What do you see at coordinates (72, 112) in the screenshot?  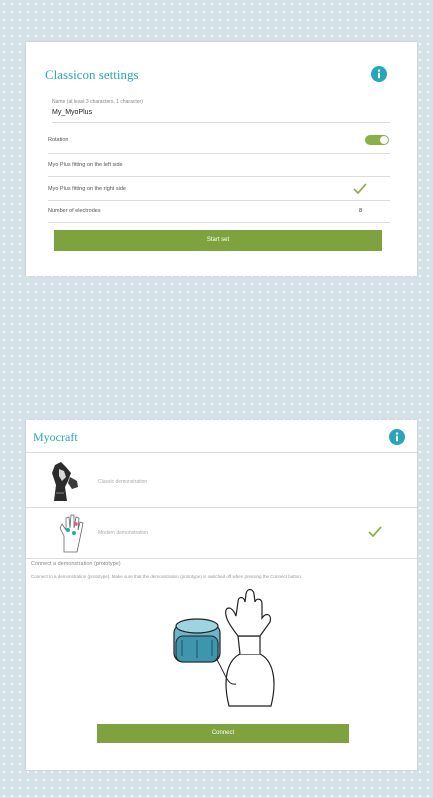 I see `name-field: My_MyoPlus` at bounding box center [72, 112].